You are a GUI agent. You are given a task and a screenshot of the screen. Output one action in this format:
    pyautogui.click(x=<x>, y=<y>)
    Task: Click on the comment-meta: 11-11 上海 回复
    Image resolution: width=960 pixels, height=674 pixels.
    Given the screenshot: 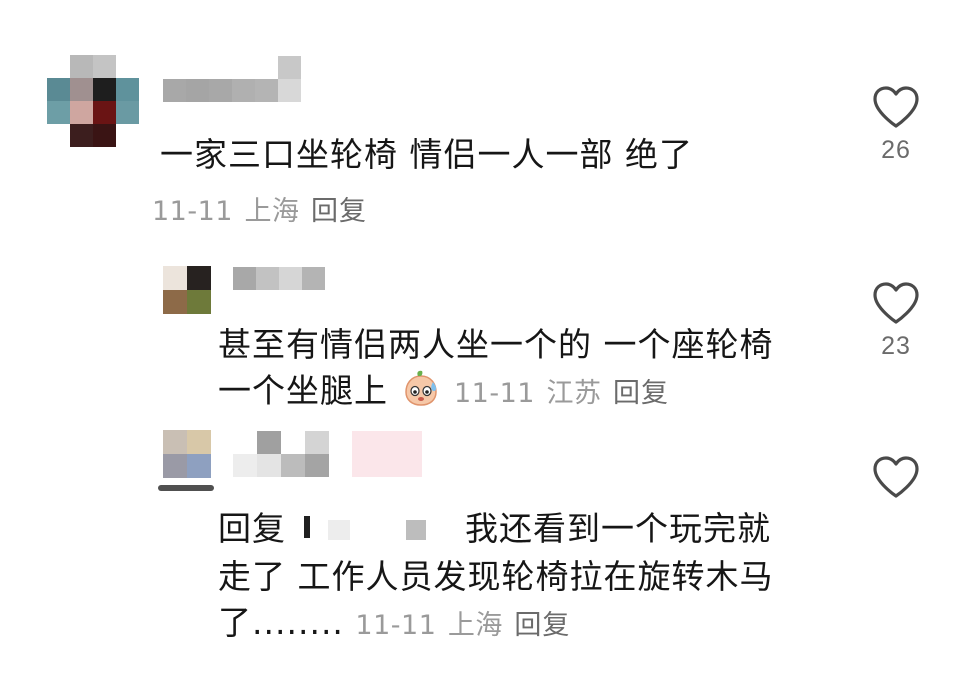 What is the action you would take?
    pyautogui.click(x=259, y=210)
    